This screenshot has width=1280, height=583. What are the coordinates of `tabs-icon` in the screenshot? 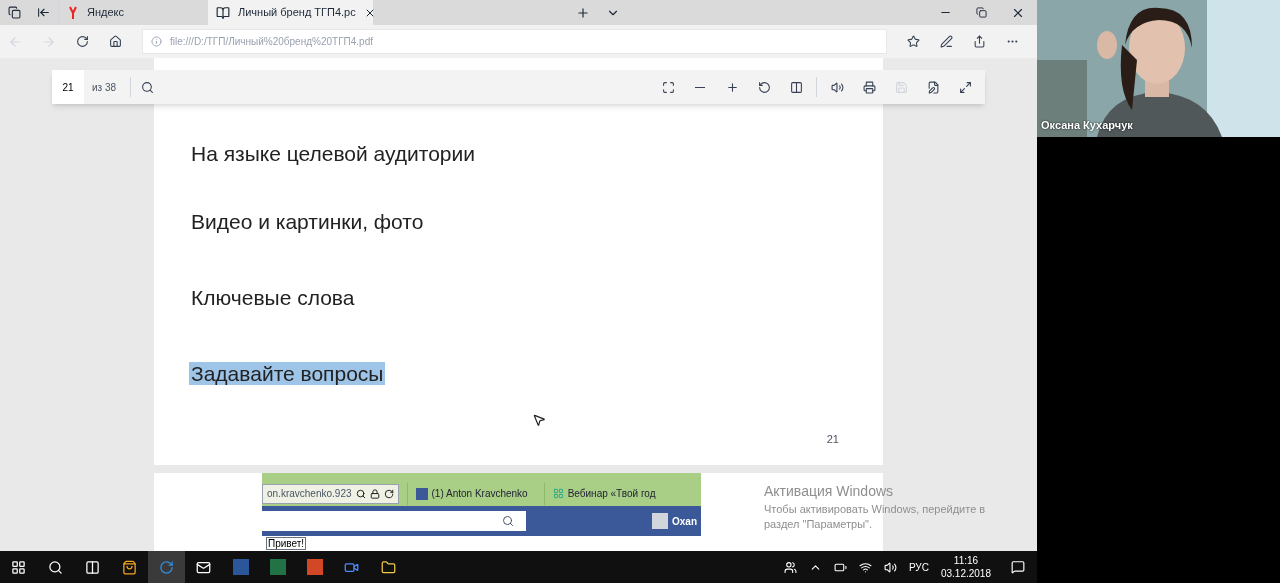 It's located at (14, 12).